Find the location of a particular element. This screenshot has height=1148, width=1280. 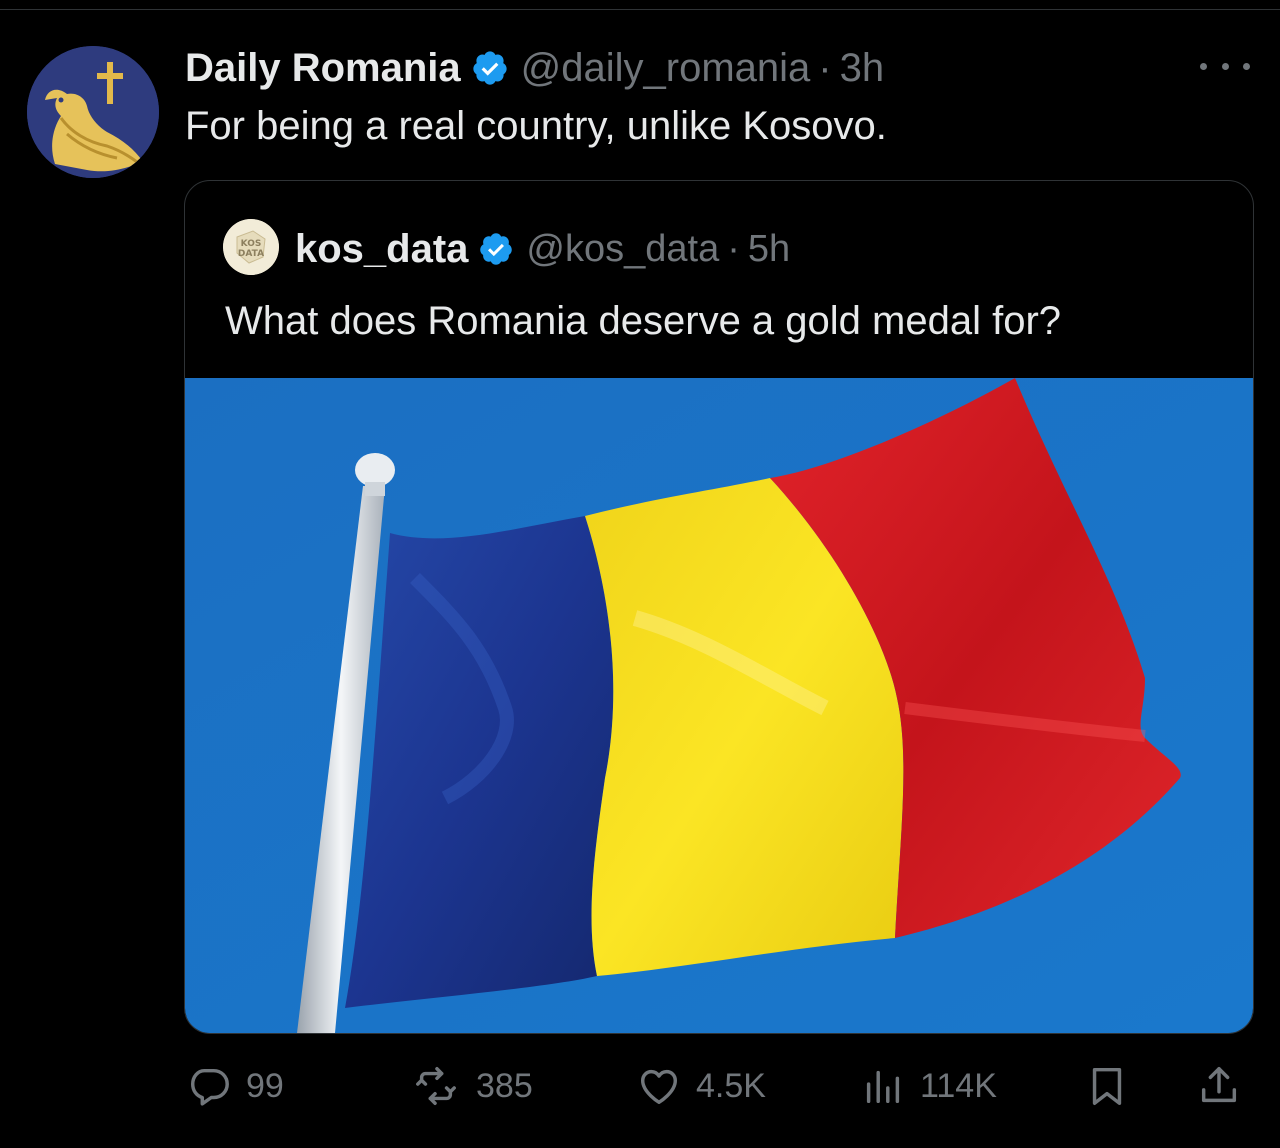

repost-button: 385 is located at coordinates (471, 1086).